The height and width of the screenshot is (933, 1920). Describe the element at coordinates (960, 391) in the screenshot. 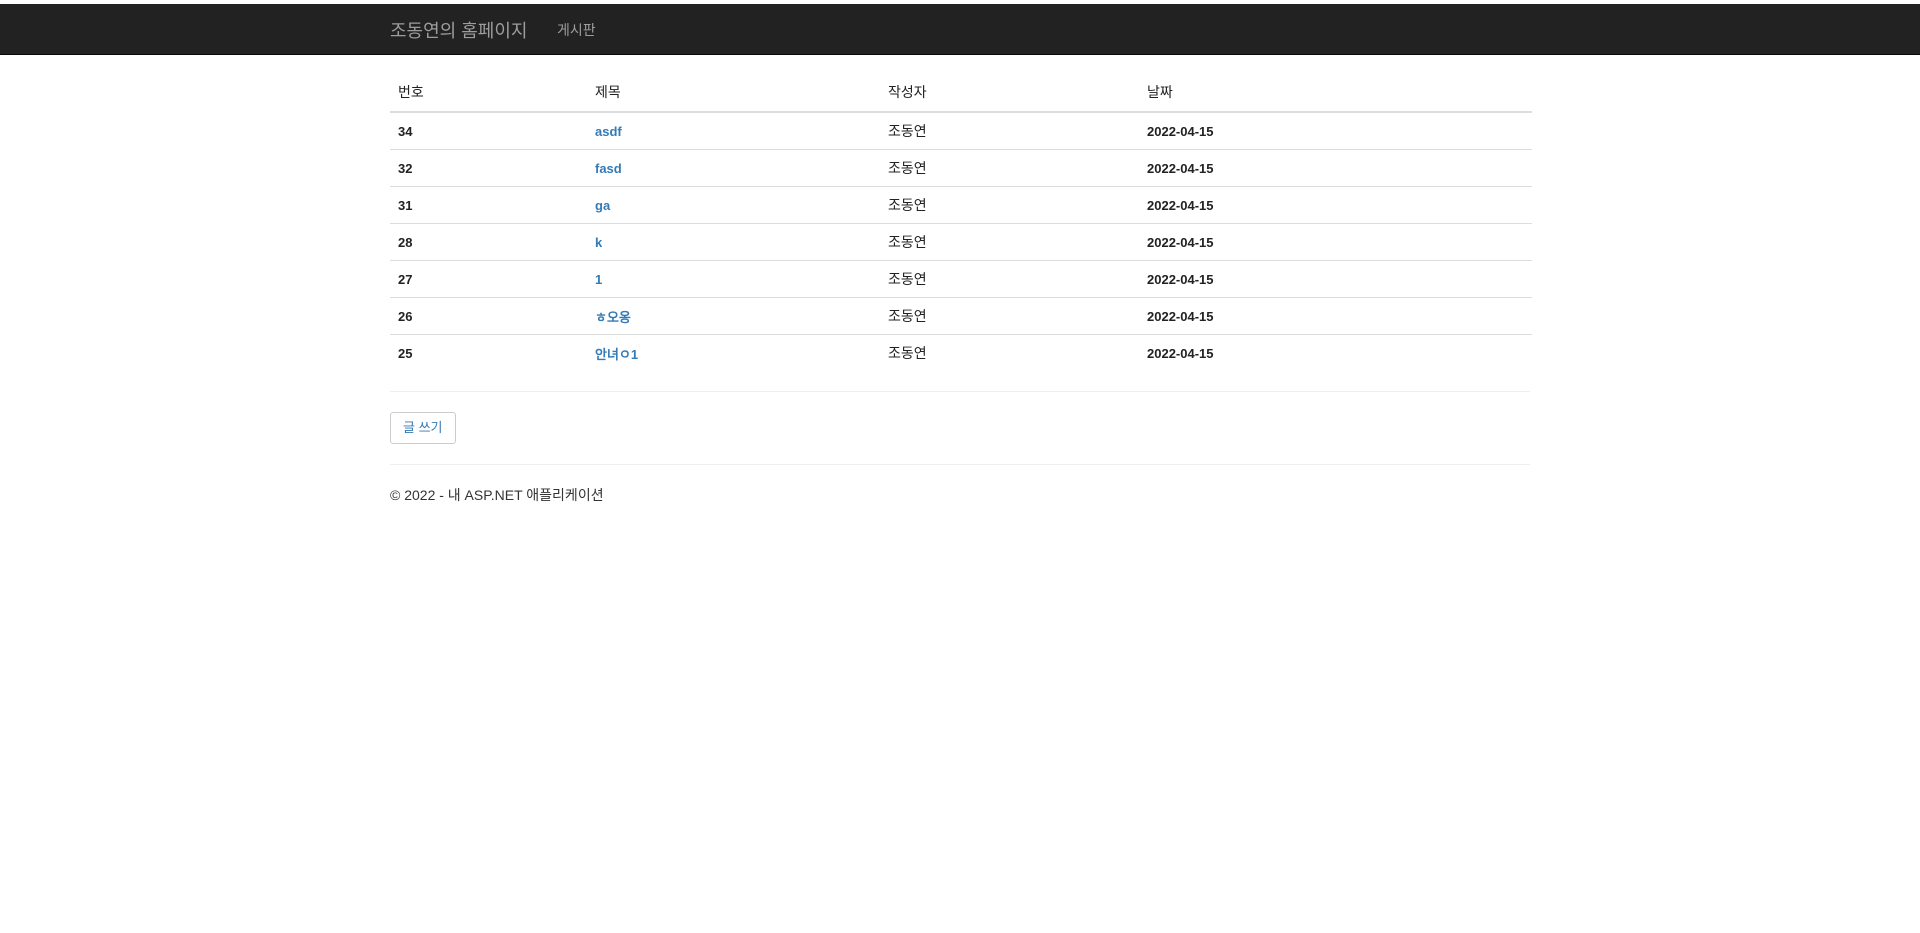

I see `divider` at that location.